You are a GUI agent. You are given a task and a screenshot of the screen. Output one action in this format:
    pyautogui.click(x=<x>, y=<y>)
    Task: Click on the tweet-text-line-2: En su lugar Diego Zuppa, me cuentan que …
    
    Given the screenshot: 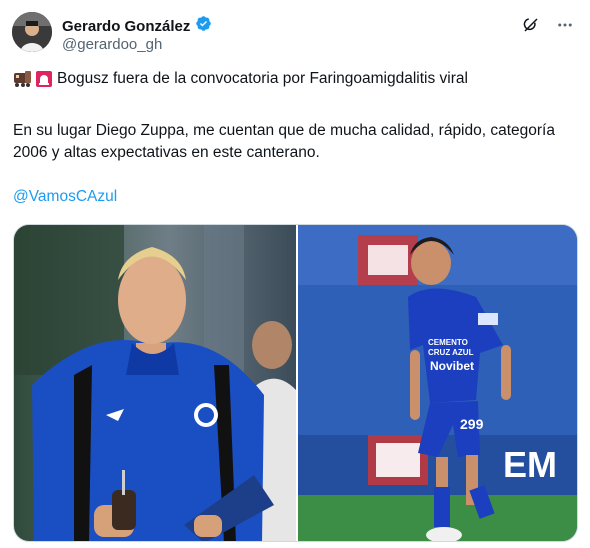 What is the action you would take?
    pyautogui.click(x=284, y=141)
    